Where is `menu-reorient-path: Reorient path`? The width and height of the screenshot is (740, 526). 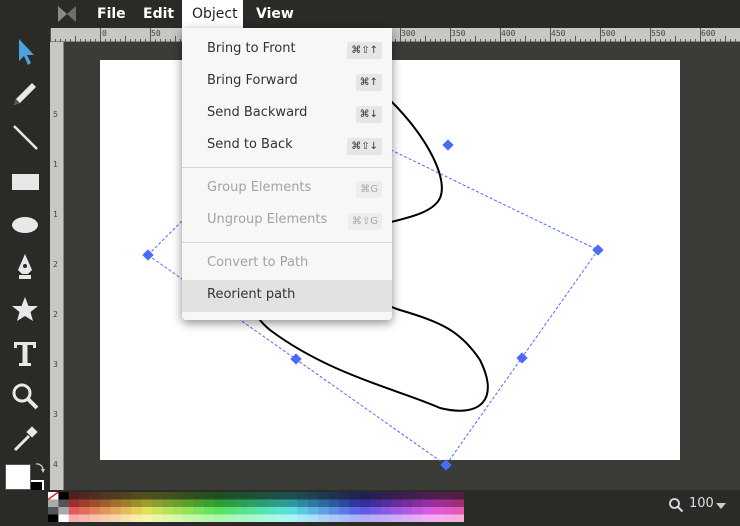
menu-reorient-path: Reorient path is located at coordinates (287, 296).